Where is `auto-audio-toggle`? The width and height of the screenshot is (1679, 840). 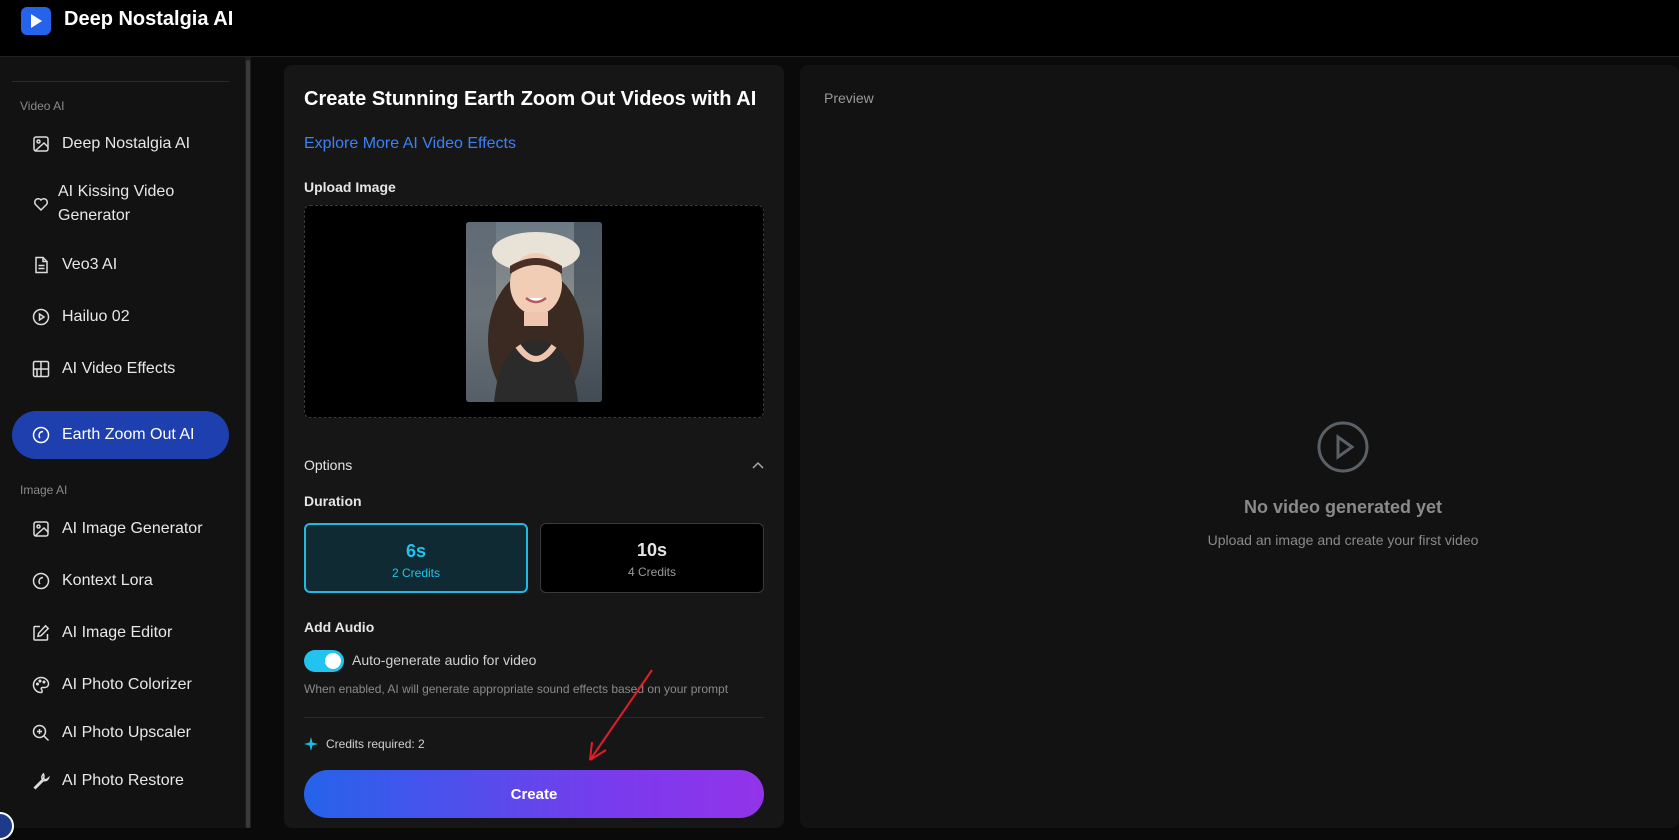 auto-audio-toggle is located at coordinates (324, 661).